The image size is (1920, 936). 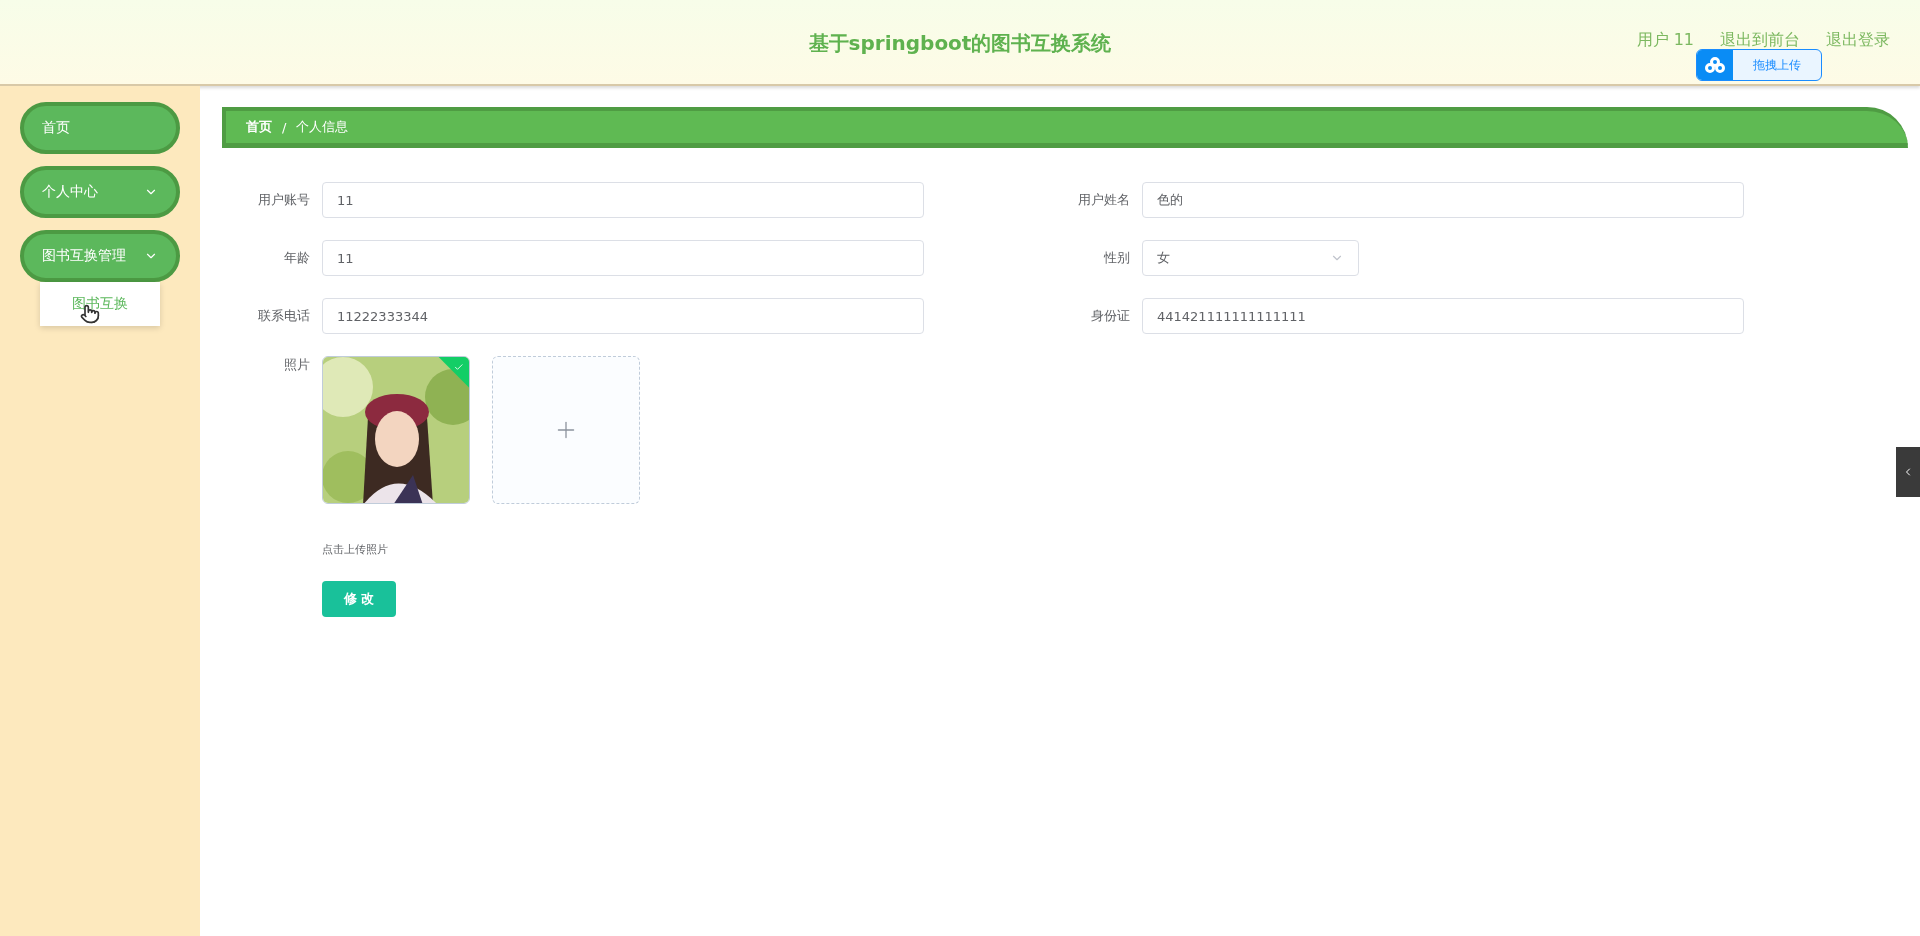 What do you see at coordinates (623, 316) in the screenshot?
I see `input-field: 11222333344` at bounding box center [623, 316].